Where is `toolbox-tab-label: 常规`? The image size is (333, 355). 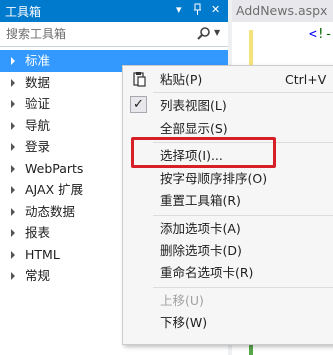 toolbox-tab-label: 常规 is located at coordinates (38, 275).